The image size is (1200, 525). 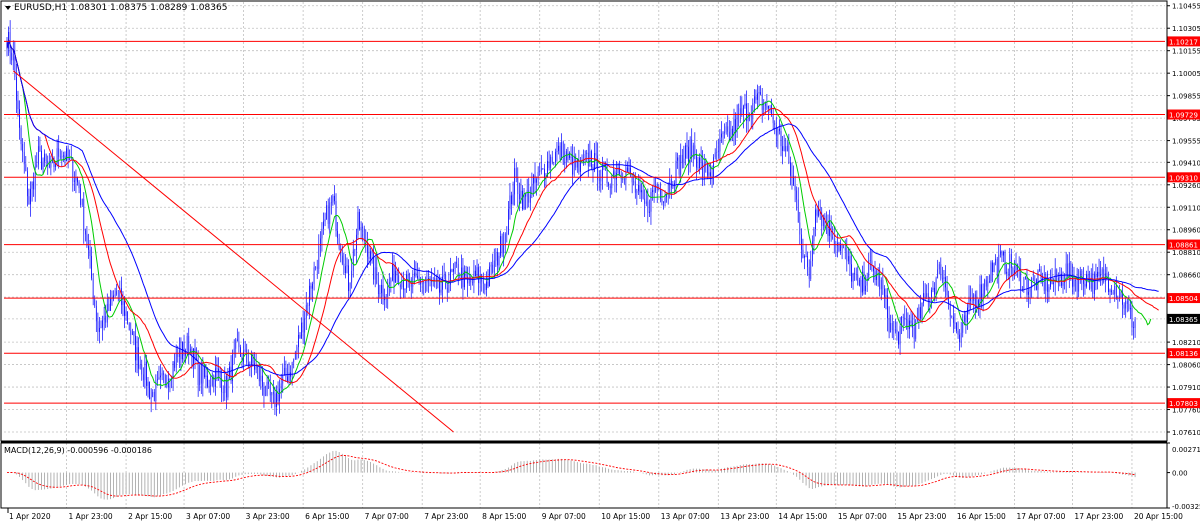 I want to click on y-tick-label: 1.07610, so click(x=1186, y=433).